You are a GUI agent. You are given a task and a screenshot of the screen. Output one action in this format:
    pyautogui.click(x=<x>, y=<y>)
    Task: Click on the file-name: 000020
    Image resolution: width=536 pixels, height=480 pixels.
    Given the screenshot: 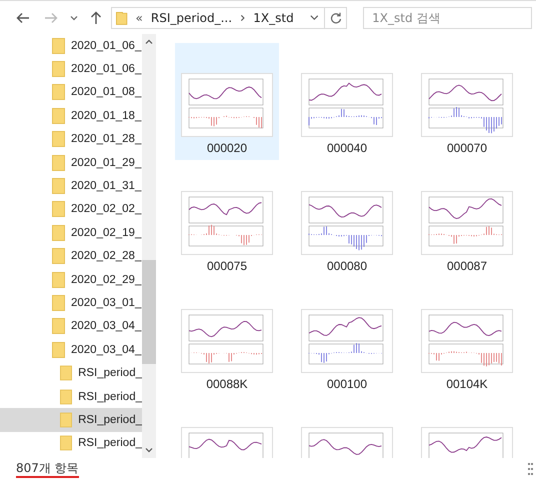 What is the action you would take?
    pyautogui.click(x=227, y=148)
    